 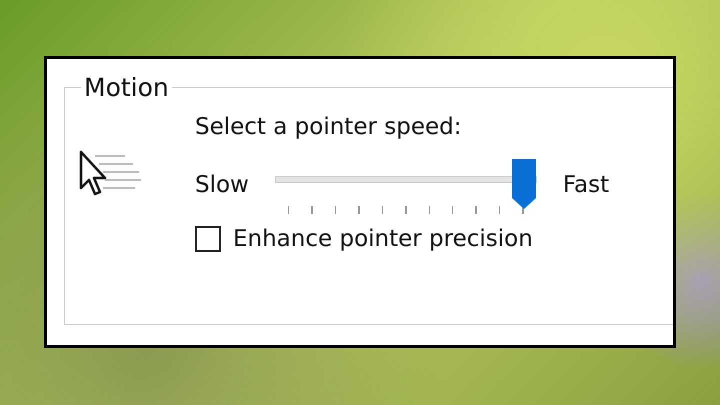 I want to click on precision-label: Enhance pointer precision, so click(x=383, y=239).